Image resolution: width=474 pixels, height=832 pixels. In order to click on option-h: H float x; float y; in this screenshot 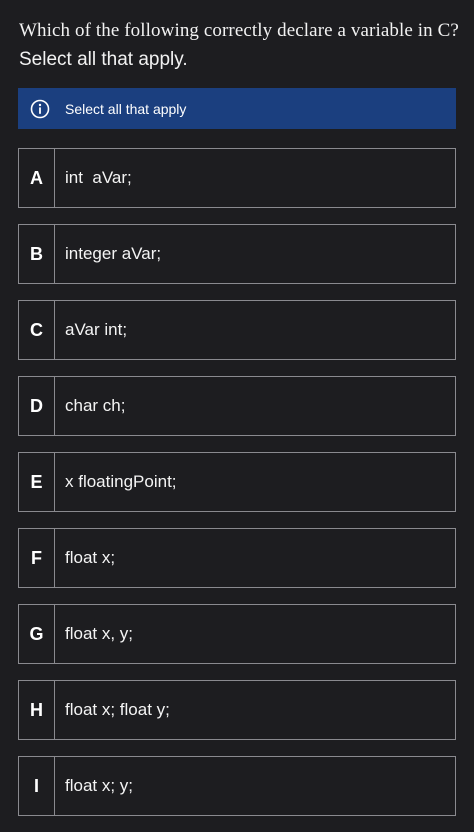, I will do `click(237, 710)`.